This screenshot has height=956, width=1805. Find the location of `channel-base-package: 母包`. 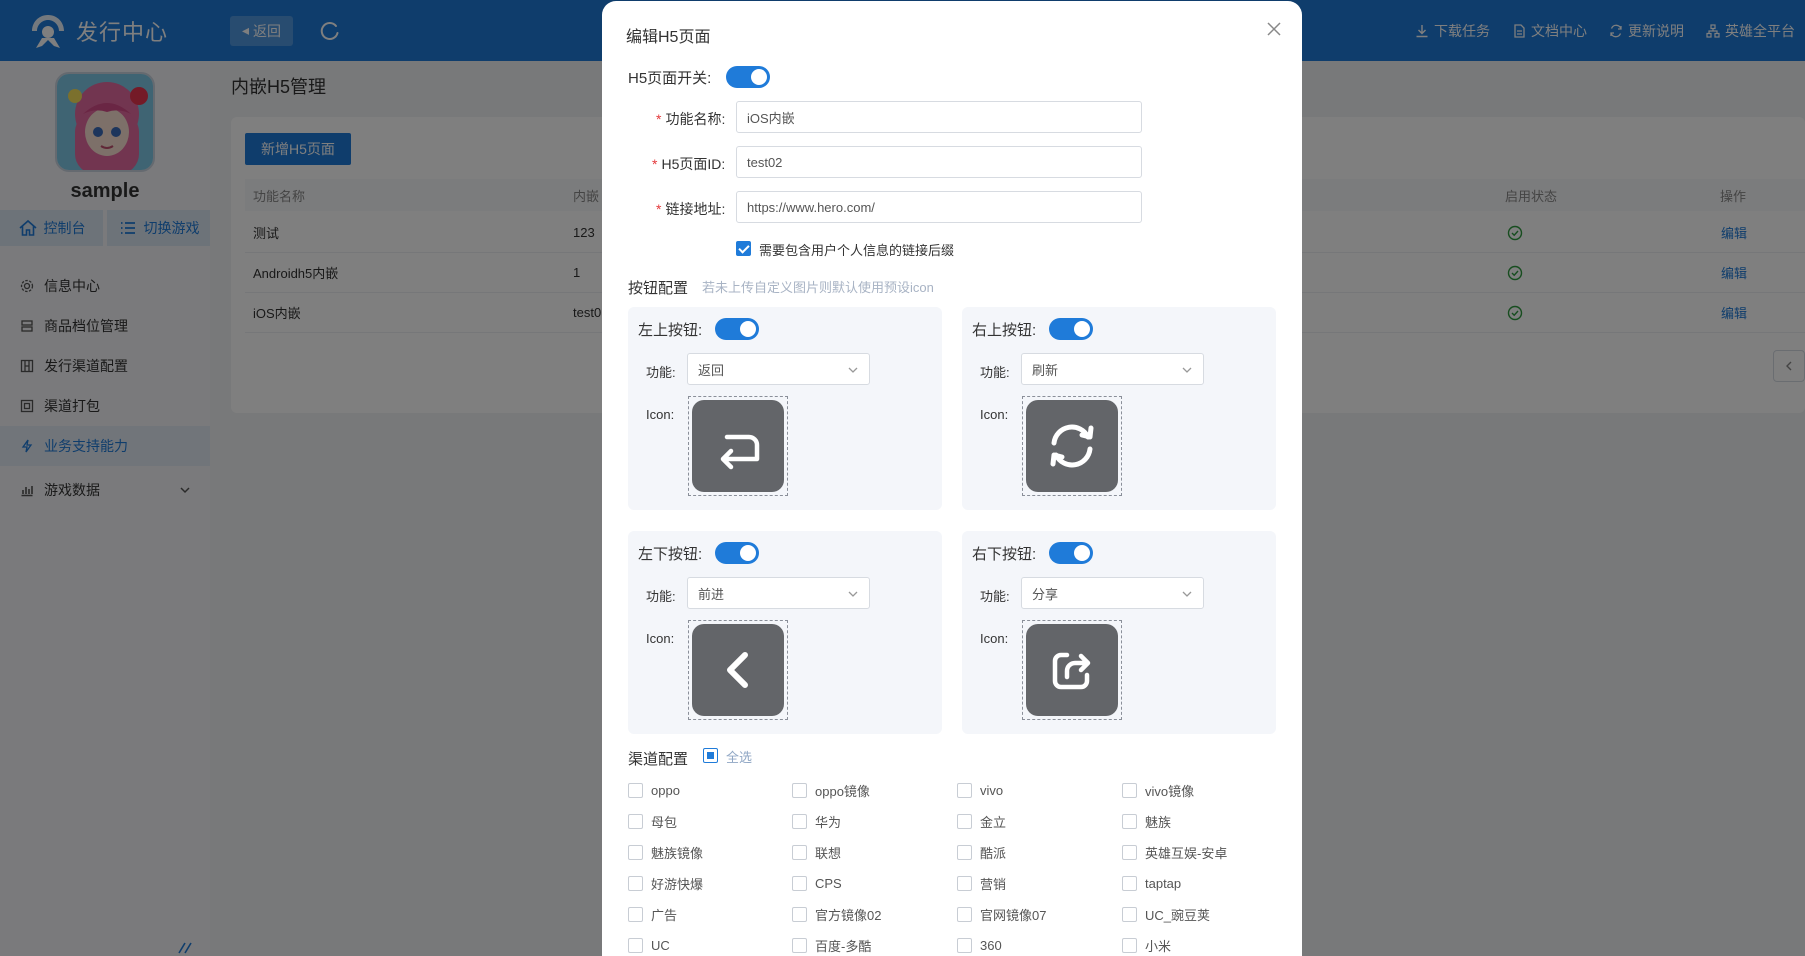

channel-base-package: 母包 is located at coordinates (652, 821).